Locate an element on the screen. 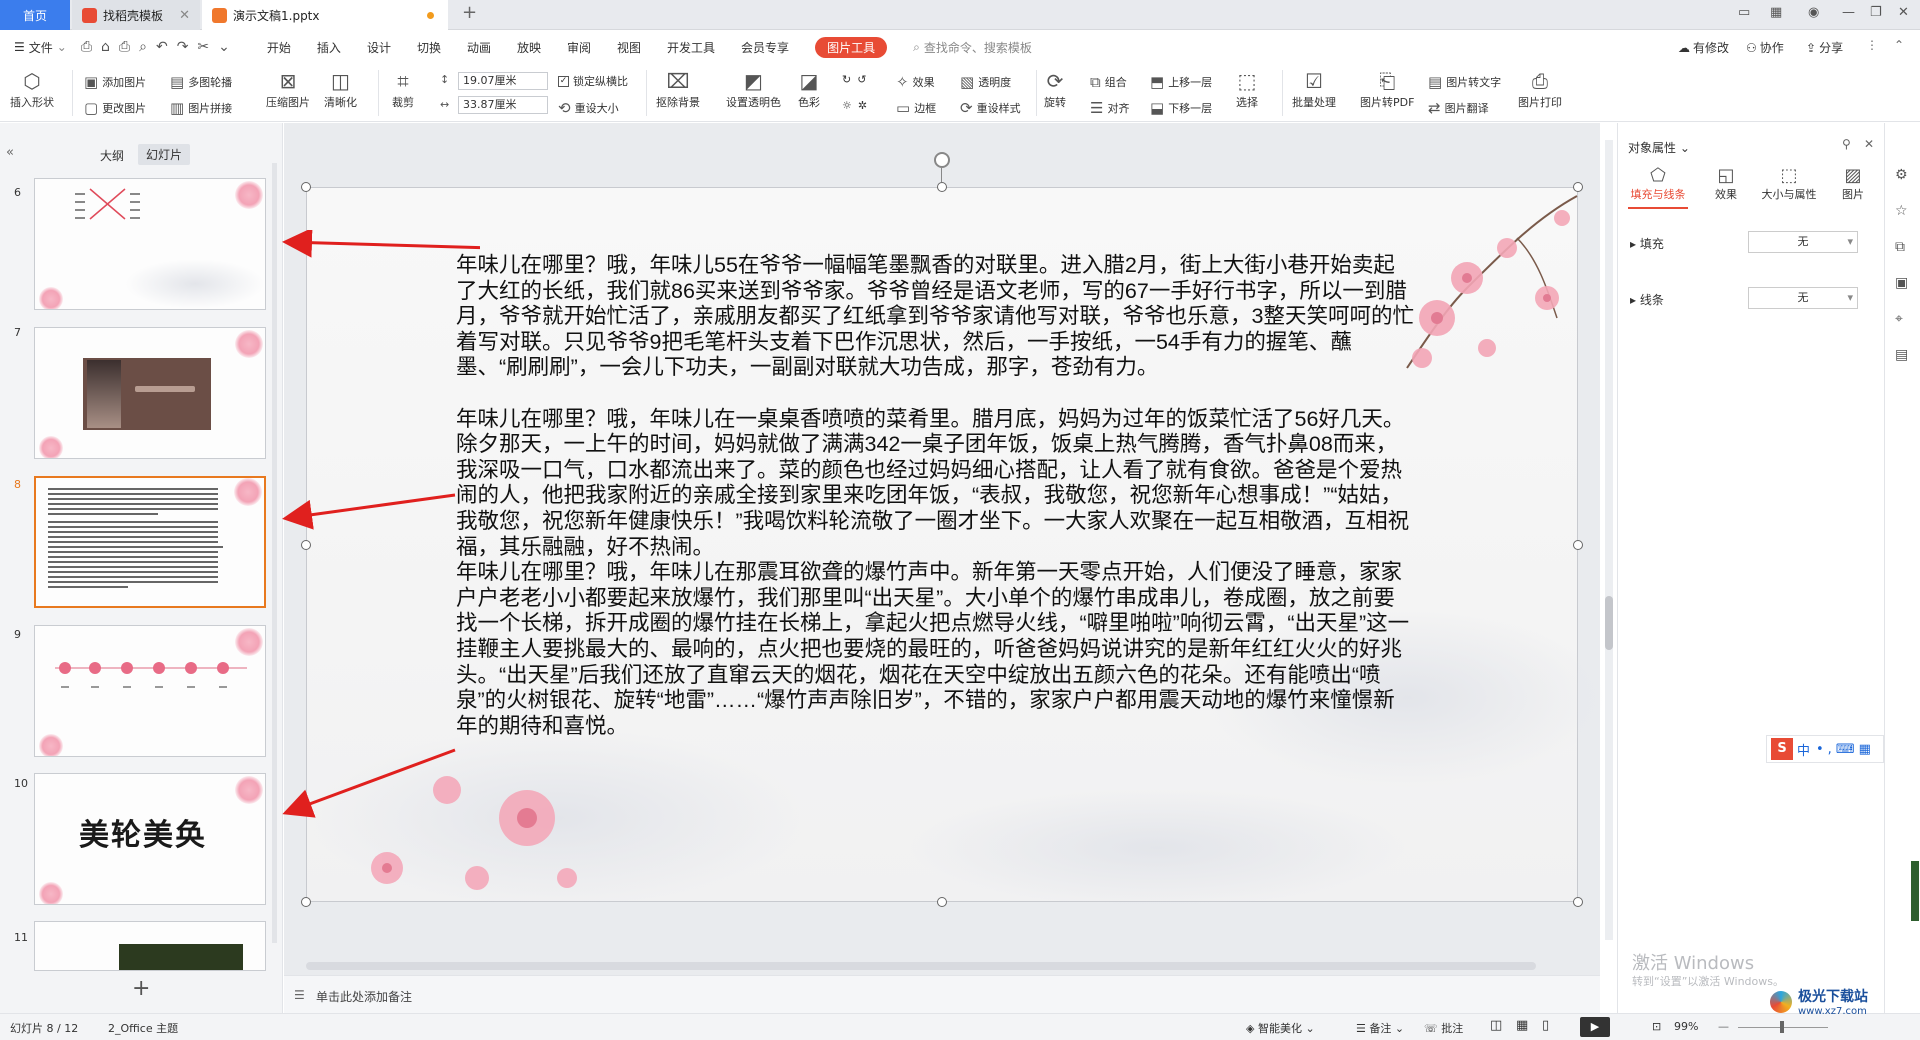 Image resolution: width=1920 pixels, height=1040 pixels. avatar-icon: ◉ is located at coordinates (1813, 12).